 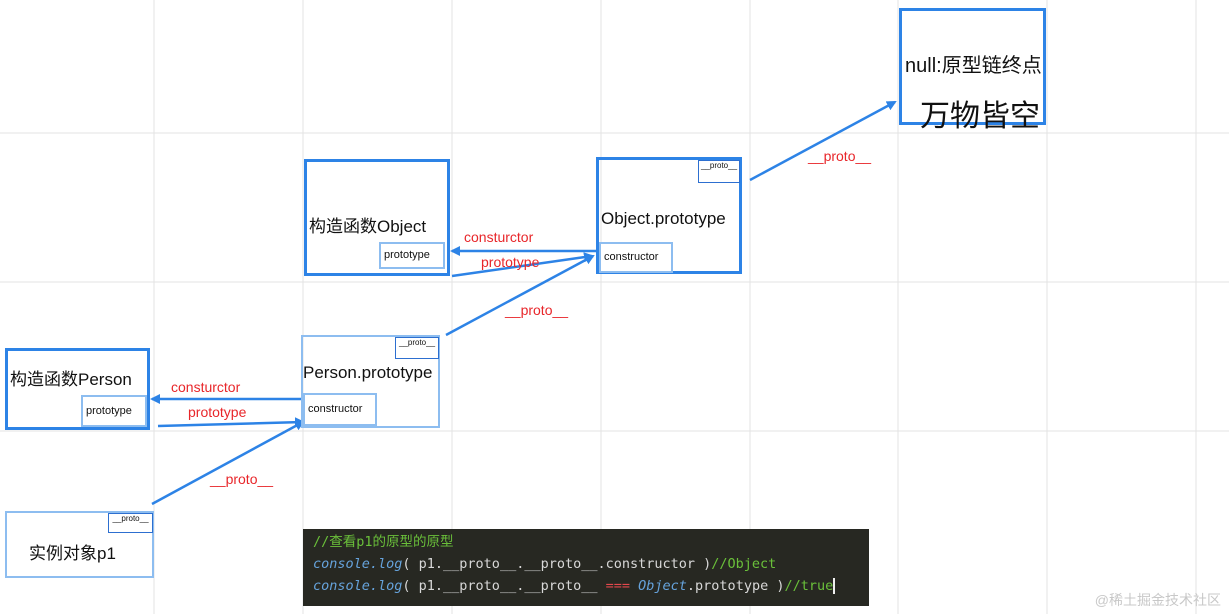 What do you see at coordinates (130, 523) in the screenshot?
I see `instance-p1-proto-tag: __proto__` at bounding box center [130, 523].